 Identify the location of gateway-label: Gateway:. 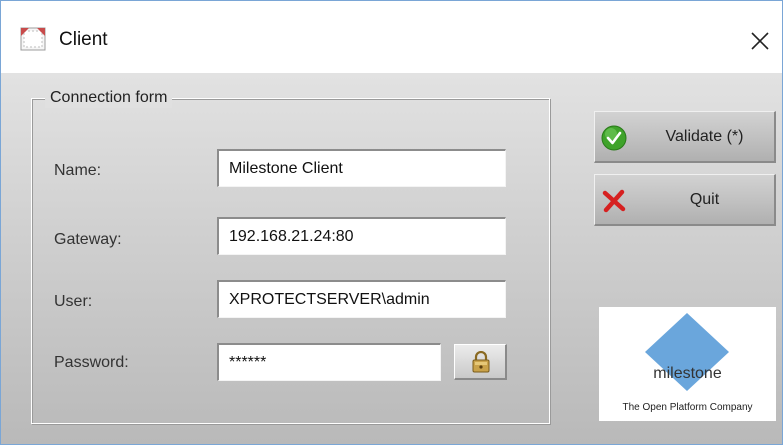
(88, 239).